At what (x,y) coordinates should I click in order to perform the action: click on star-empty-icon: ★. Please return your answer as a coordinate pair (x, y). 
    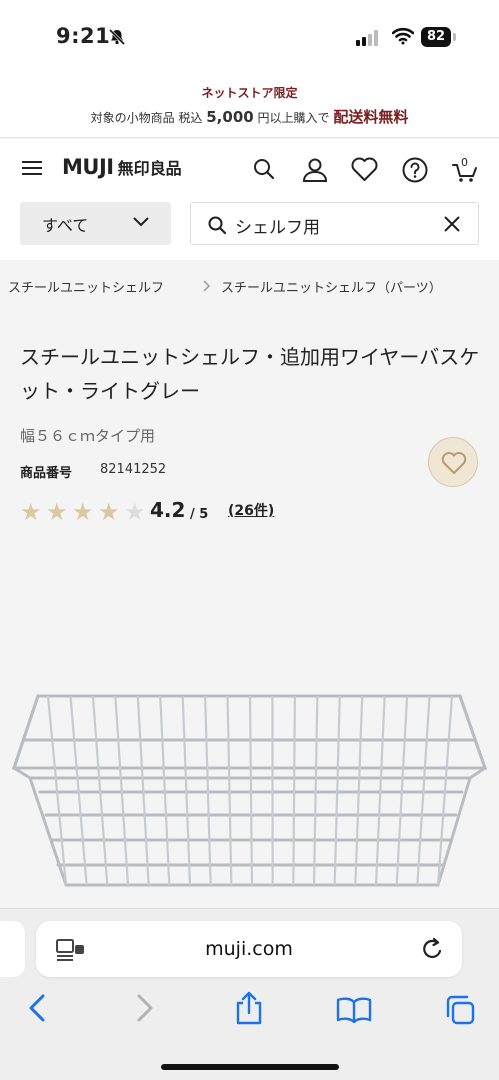
    Looking at the image, I should click on (135, 512).